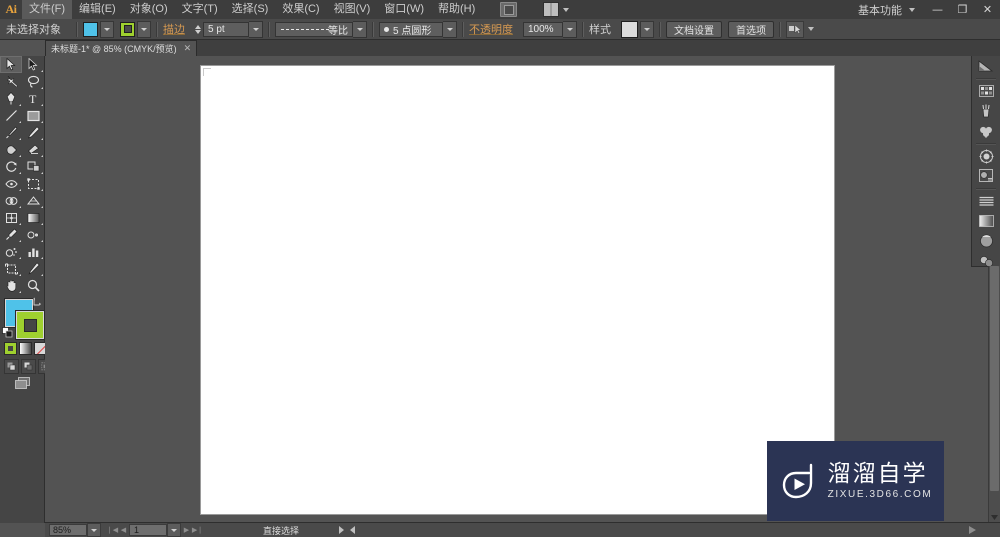 This screenshot has width=1000, height=537. What do you see at coordinates (694, 29) in the screenshot?
I see `document-setup-button: 文档设置` at bounding box center [694, 29].